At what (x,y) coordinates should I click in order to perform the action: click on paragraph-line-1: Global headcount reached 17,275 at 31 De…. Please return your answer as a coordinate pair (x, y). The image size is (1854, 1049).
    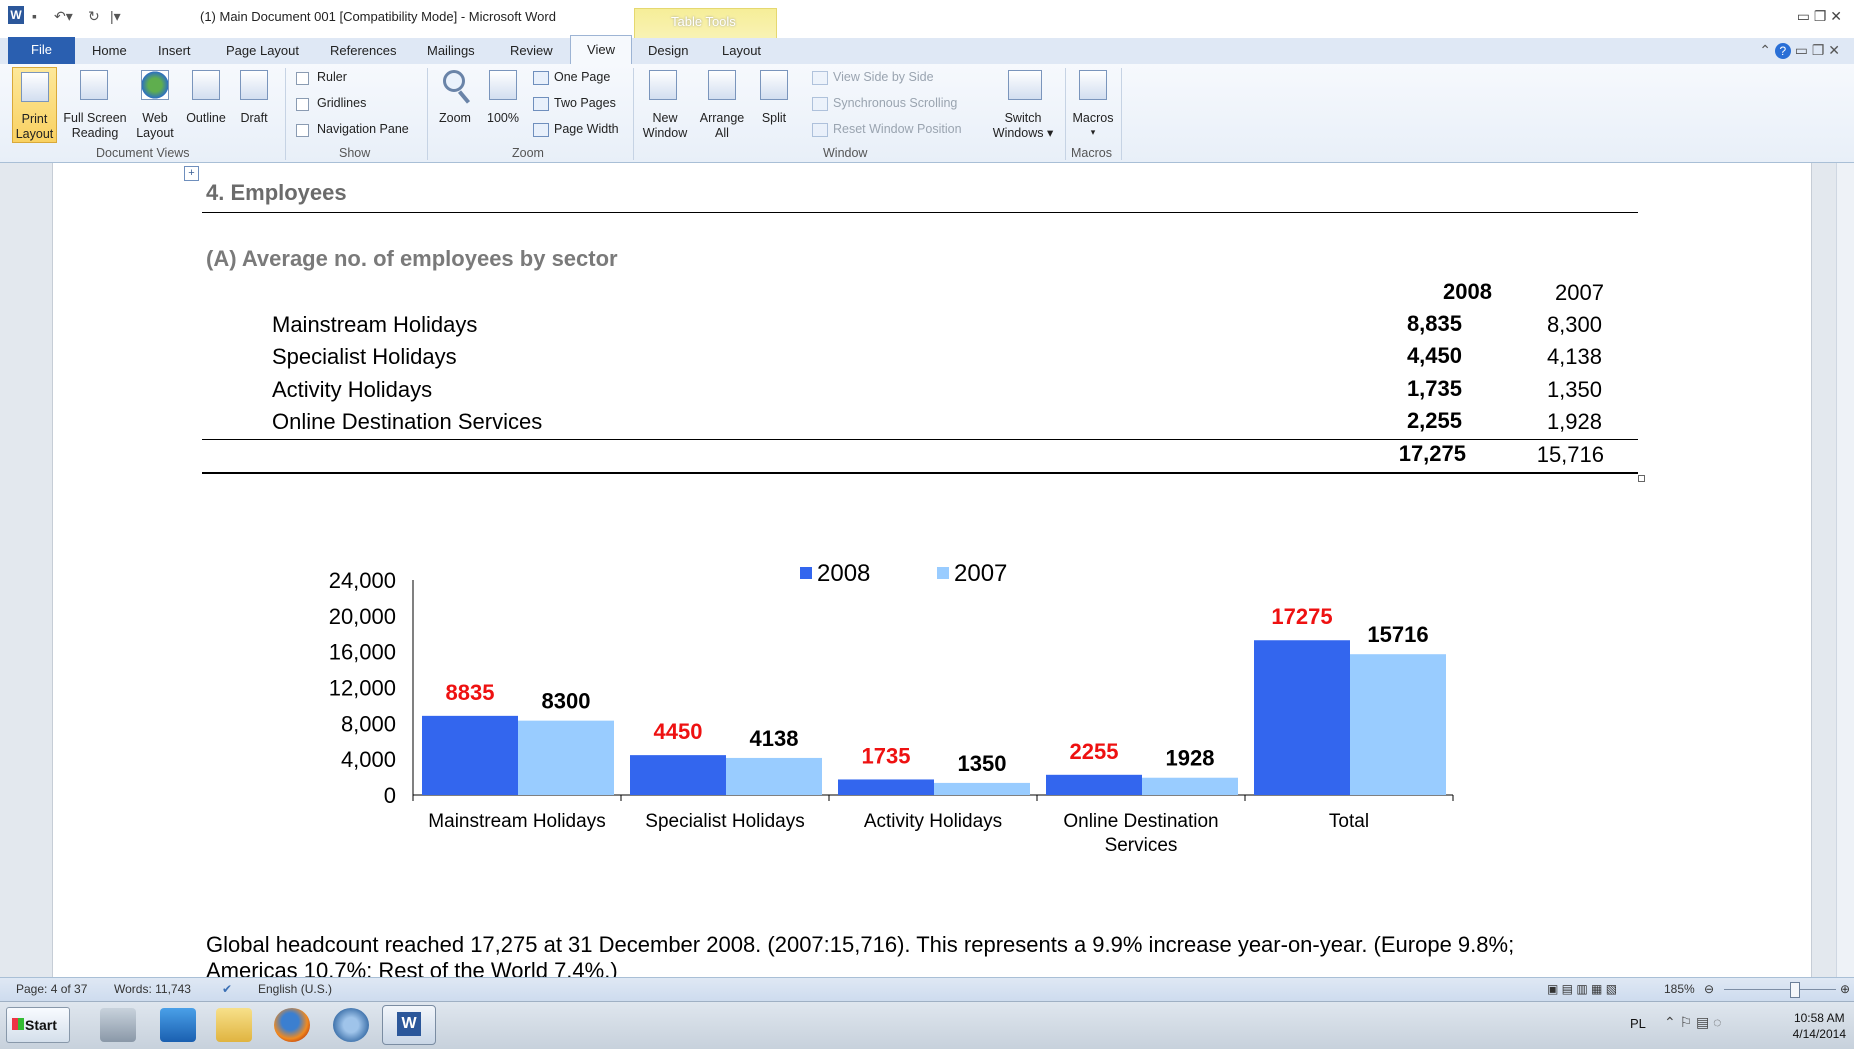
    Looking at the image, I should click on (860, 944).